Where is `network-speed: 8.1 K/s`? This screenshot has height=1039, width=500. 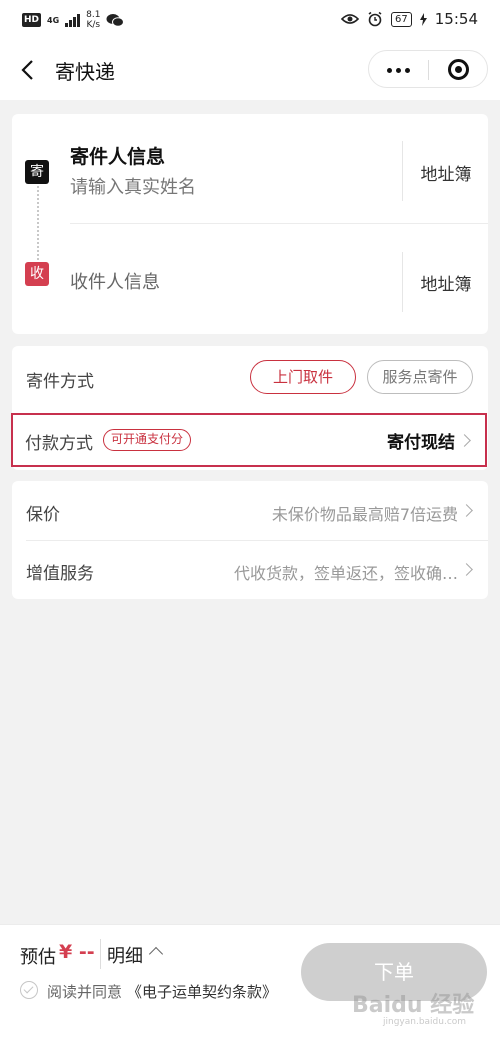 network-speed: 8.1 K/s is located at coordinates (93, 20).